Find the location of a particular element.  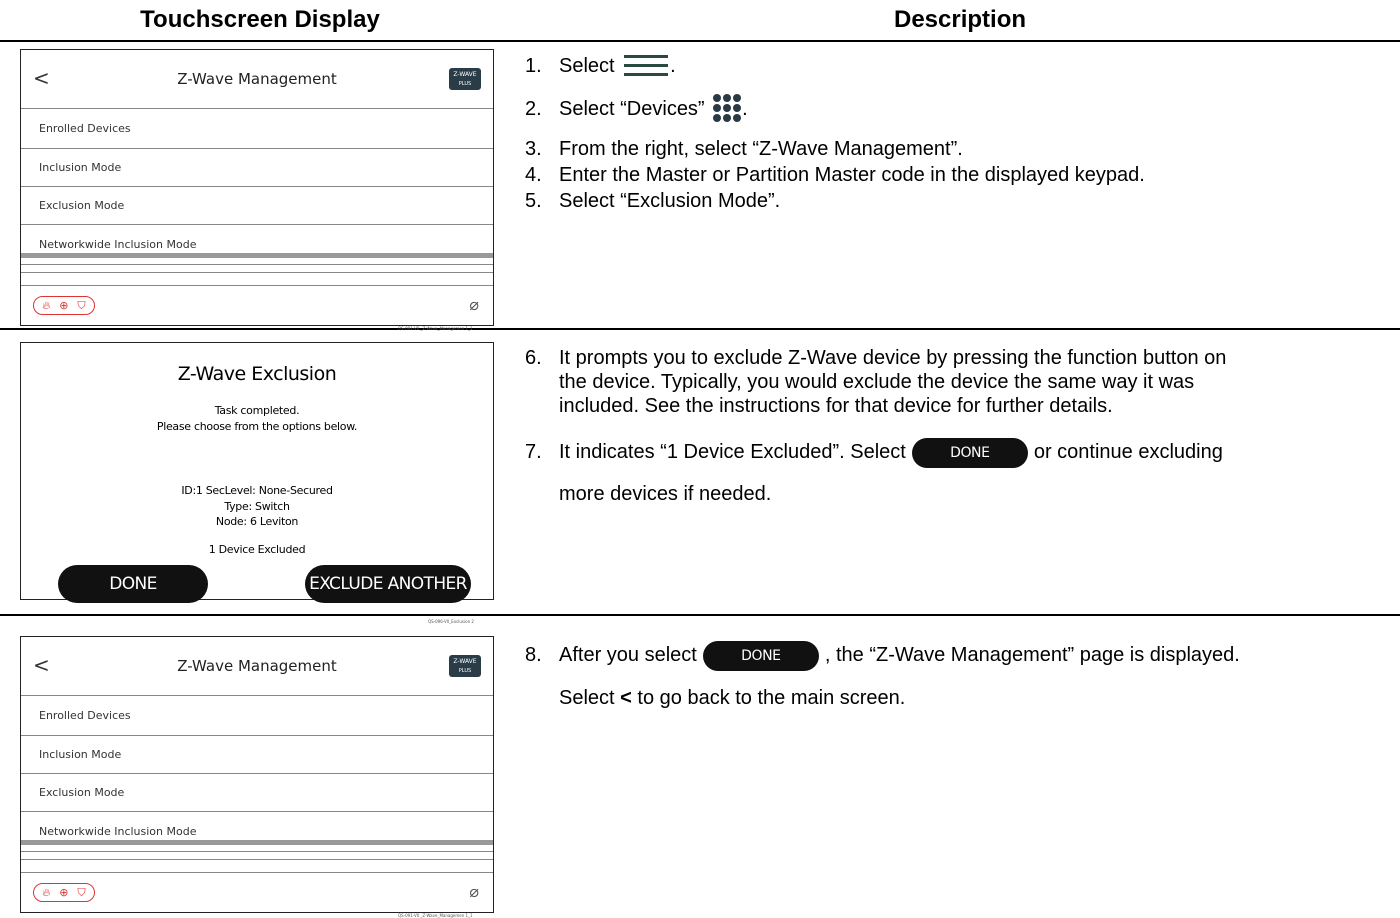

status-line-2: Please choose from the options below. is located at coordinates (257, 426).